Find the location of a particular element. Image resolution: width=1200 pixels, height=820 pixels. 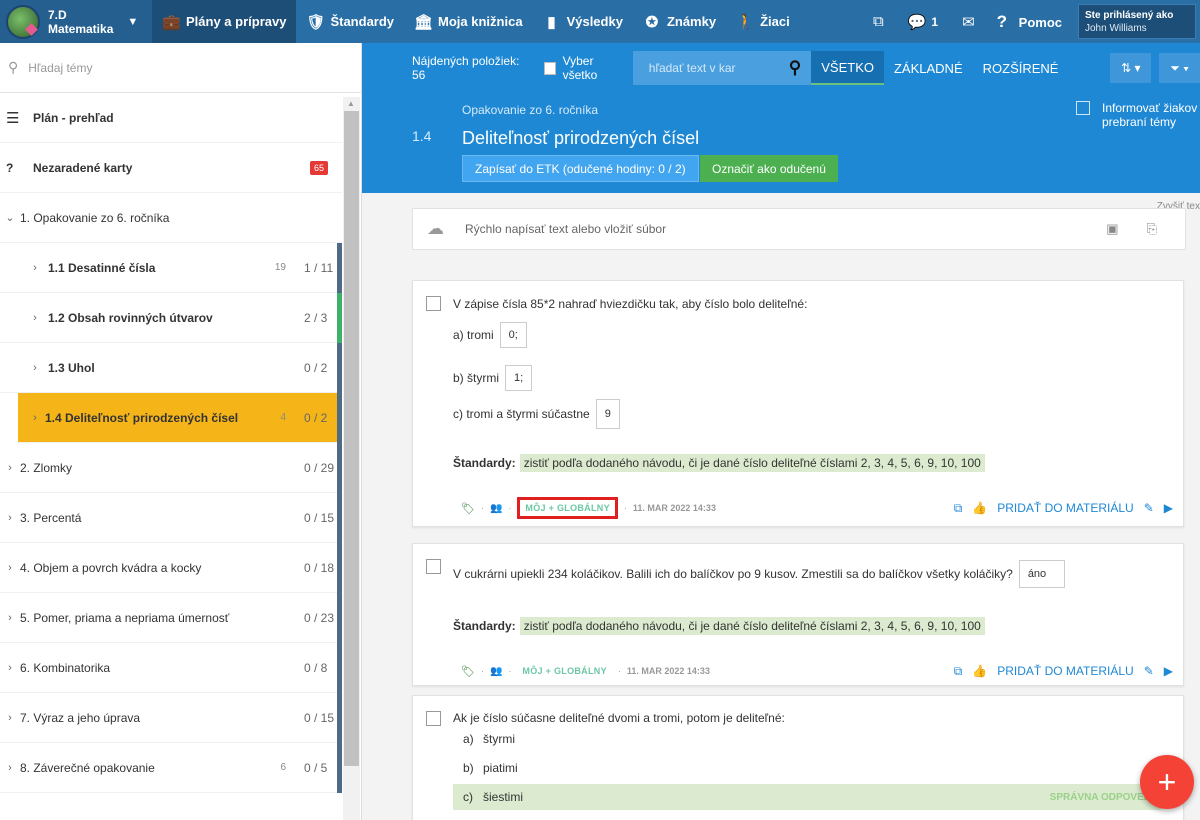

class-name: 7.D is located at coordinates (57, 14).